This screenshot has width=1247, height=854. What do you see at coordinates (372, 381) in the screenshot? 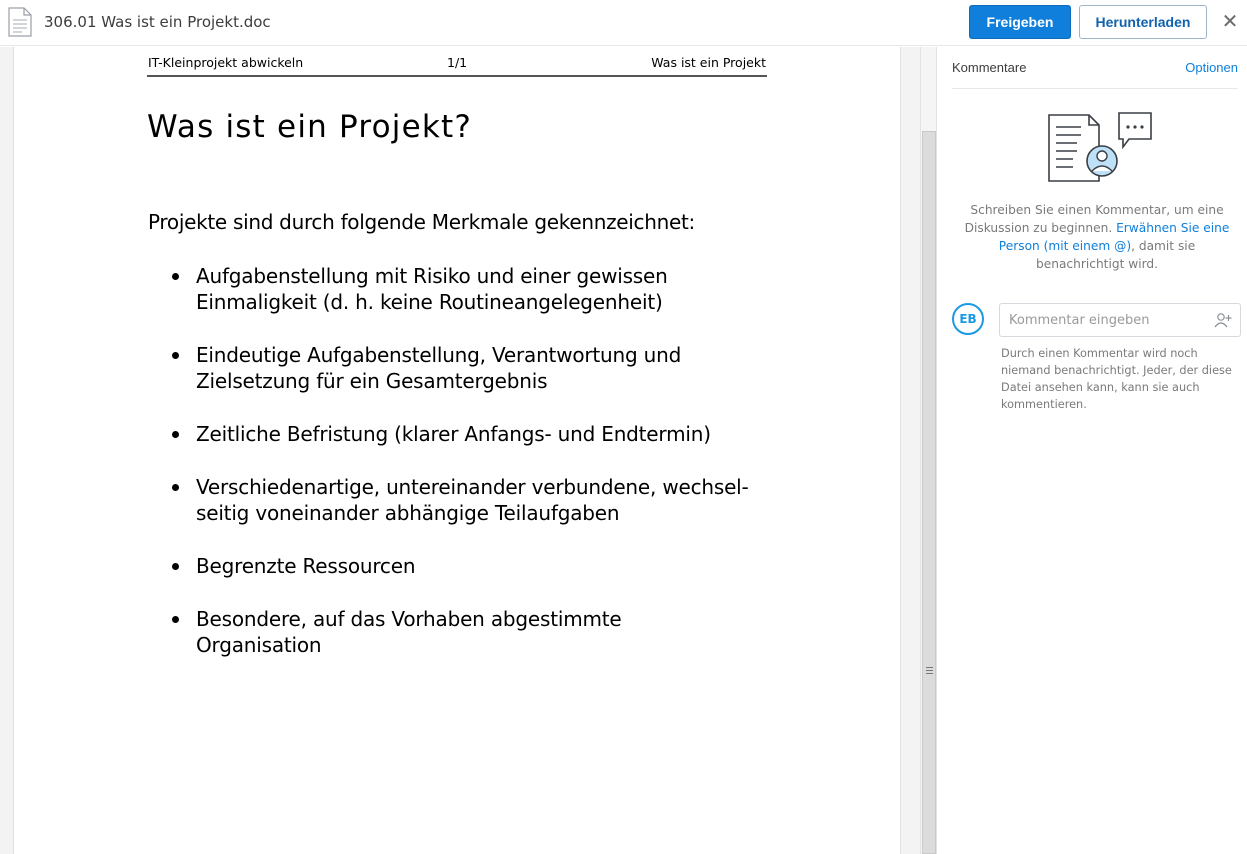
I see `list-item-line: Zielsetzung für ein Gesamtergebnis` at bounding box center [372, 381].